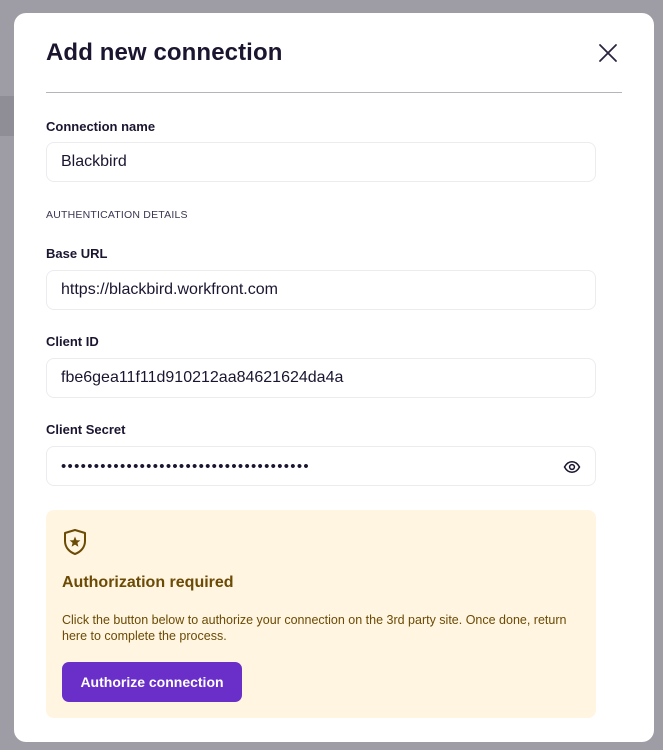  Describe the element at coordinates (72, 341) in the screenshot. I see `client-id-label: Client ID` at that location.